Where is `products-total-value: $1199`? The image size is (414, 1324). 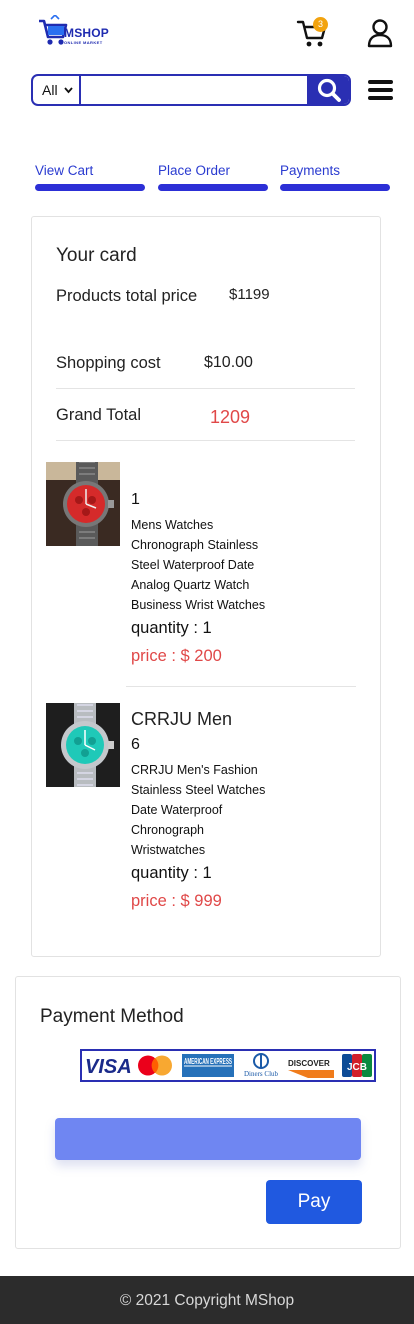 products-total-value: $1199 is located at coordinates (249, 294).